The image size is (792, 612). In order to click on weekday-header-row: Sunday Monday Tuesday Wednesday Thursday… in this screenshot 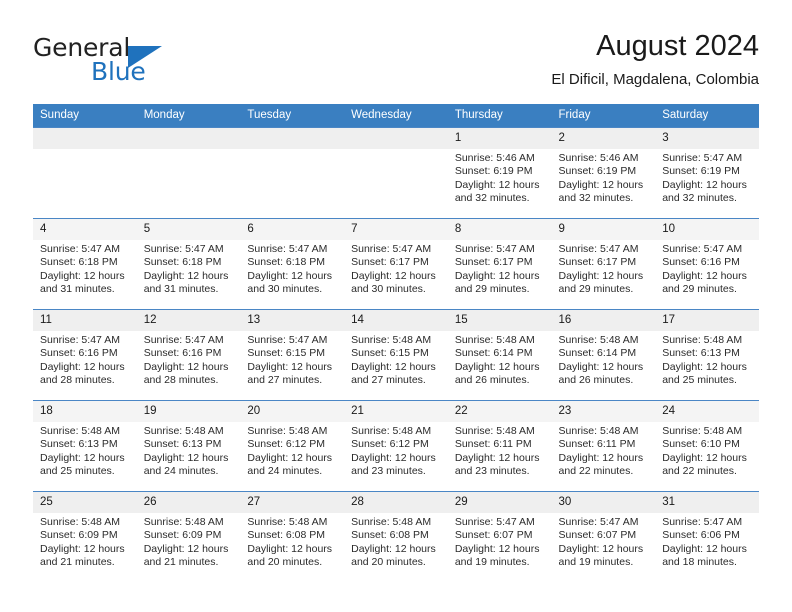, I will do `click(396, 116)`.